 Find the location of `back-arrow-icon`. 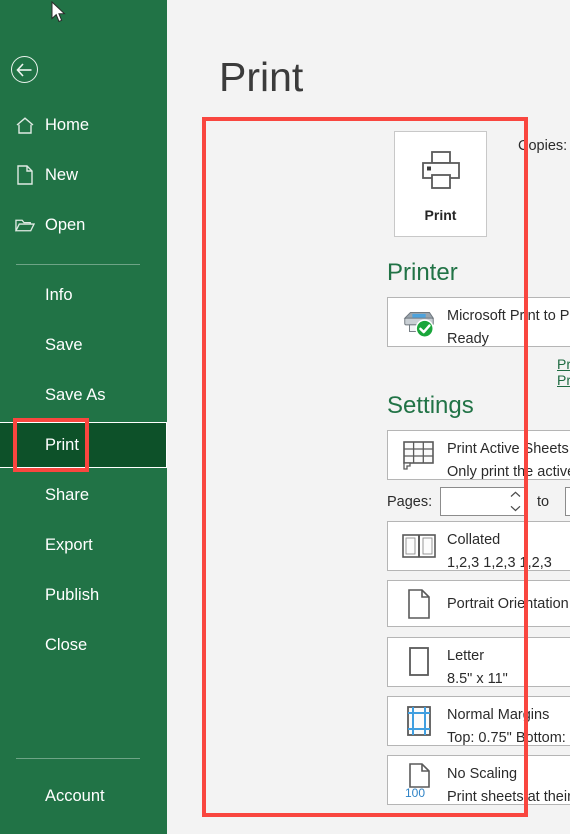

back-arrow-icon is located at coordinates (24, 69).